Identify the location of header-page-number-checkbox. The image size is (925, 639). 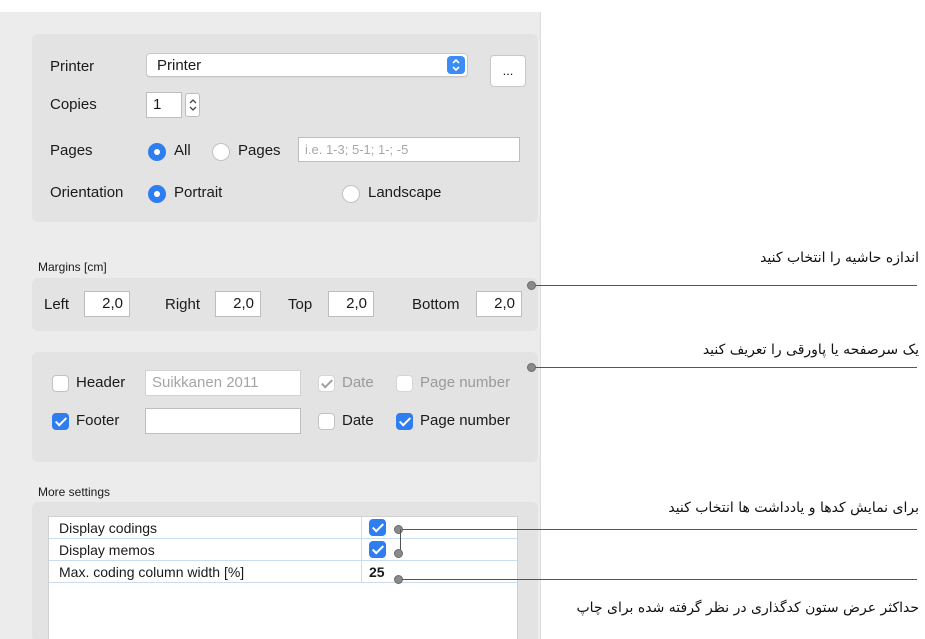
(404, 383).